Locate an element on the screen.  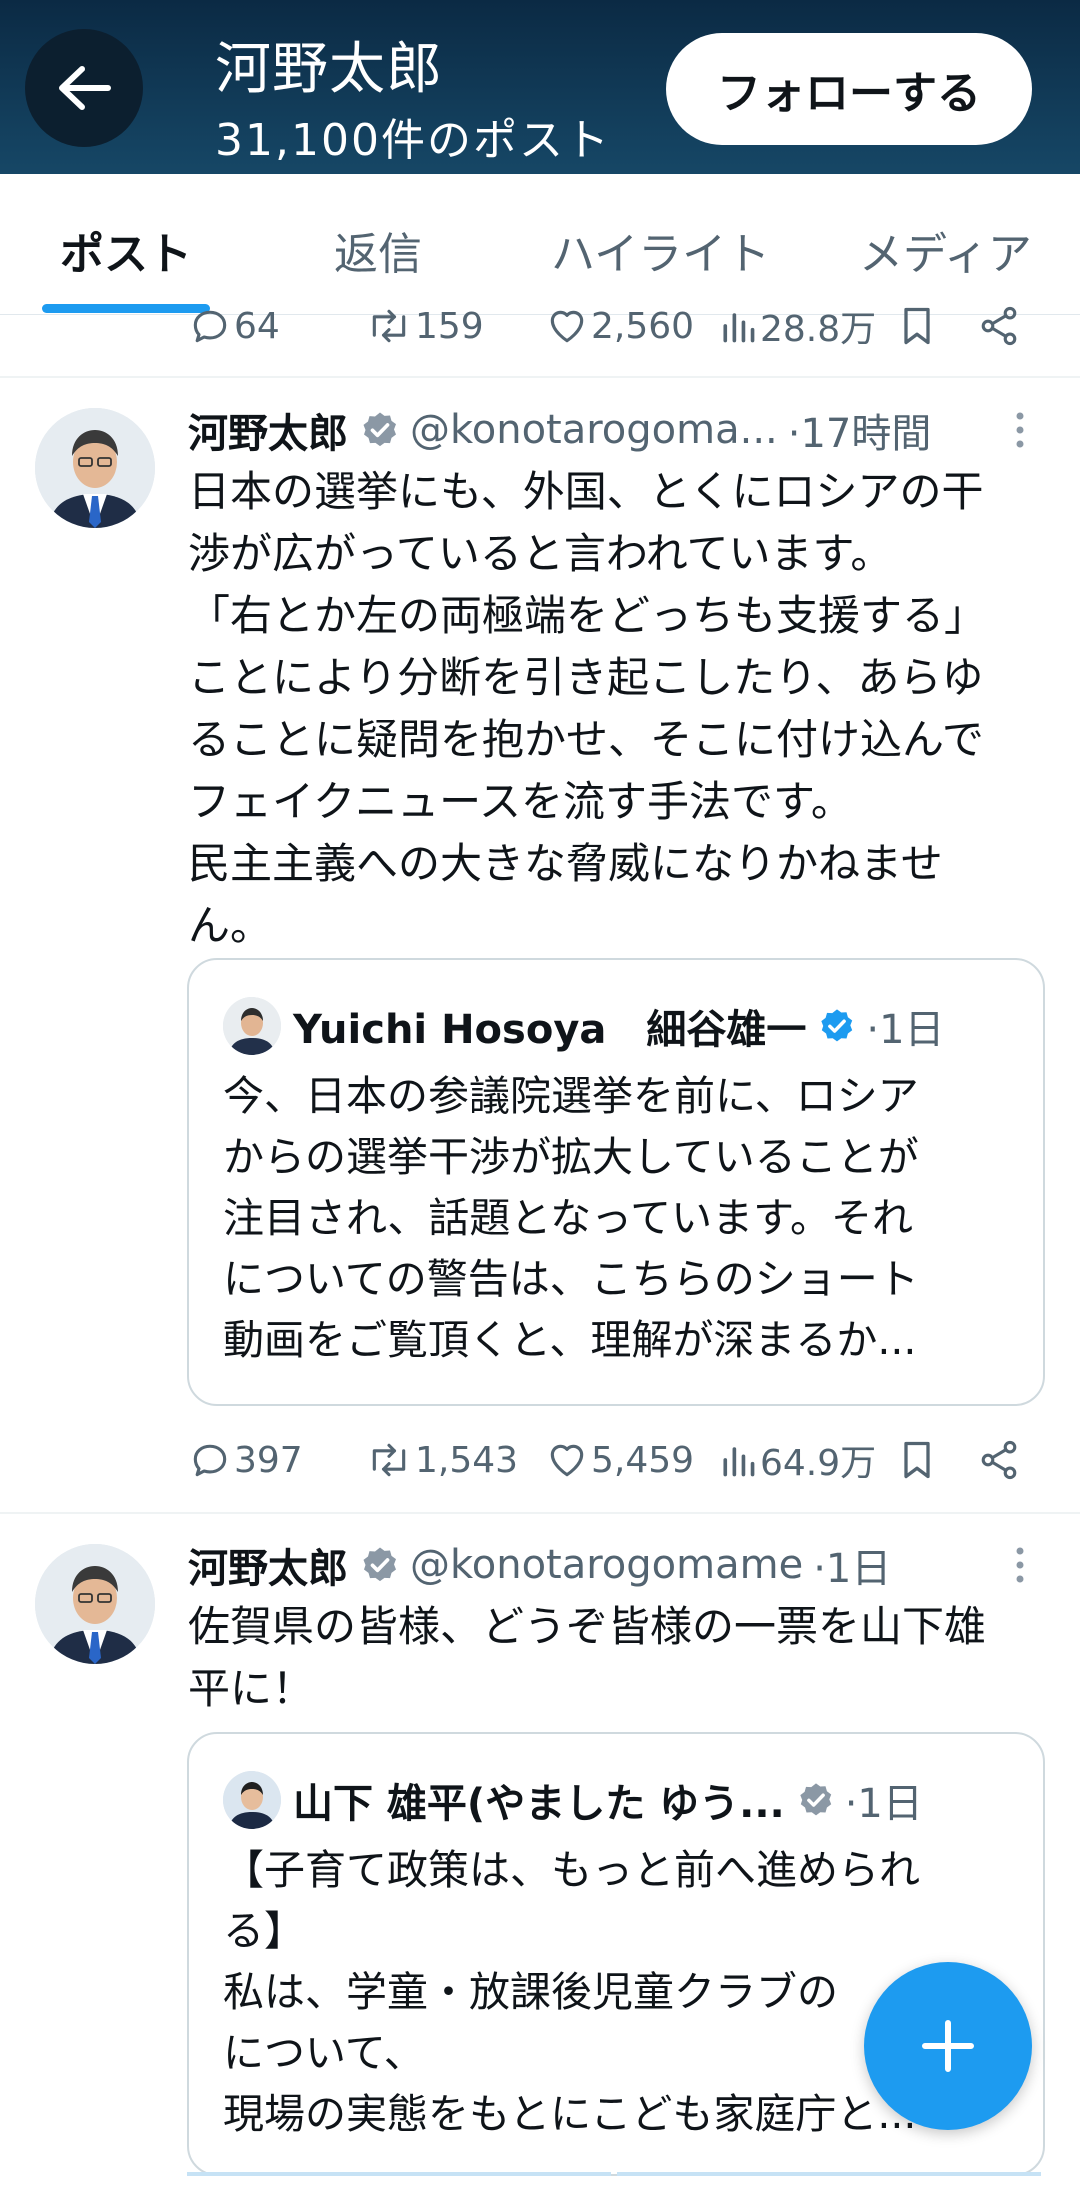
views-button: 28.8万 is located at coordinates (797, 326).